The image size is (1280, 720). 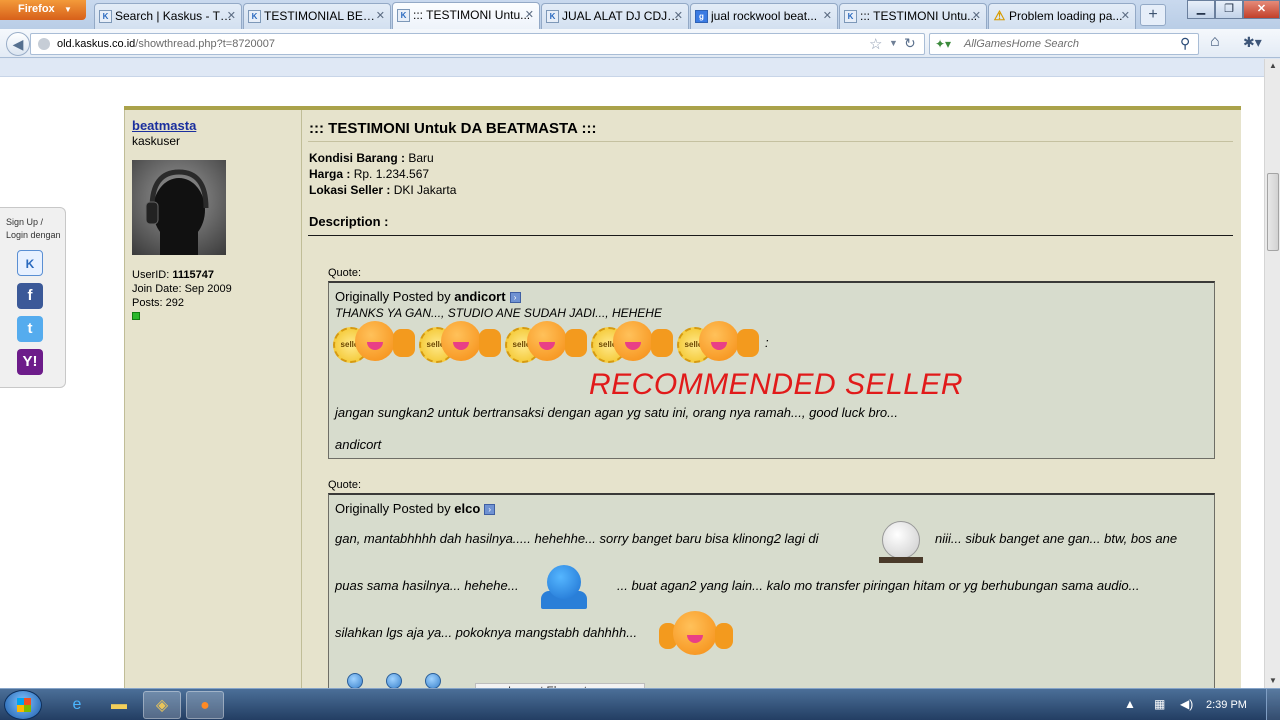 I want to click on twitter-login-icon: t, so click(x=30, y=329).